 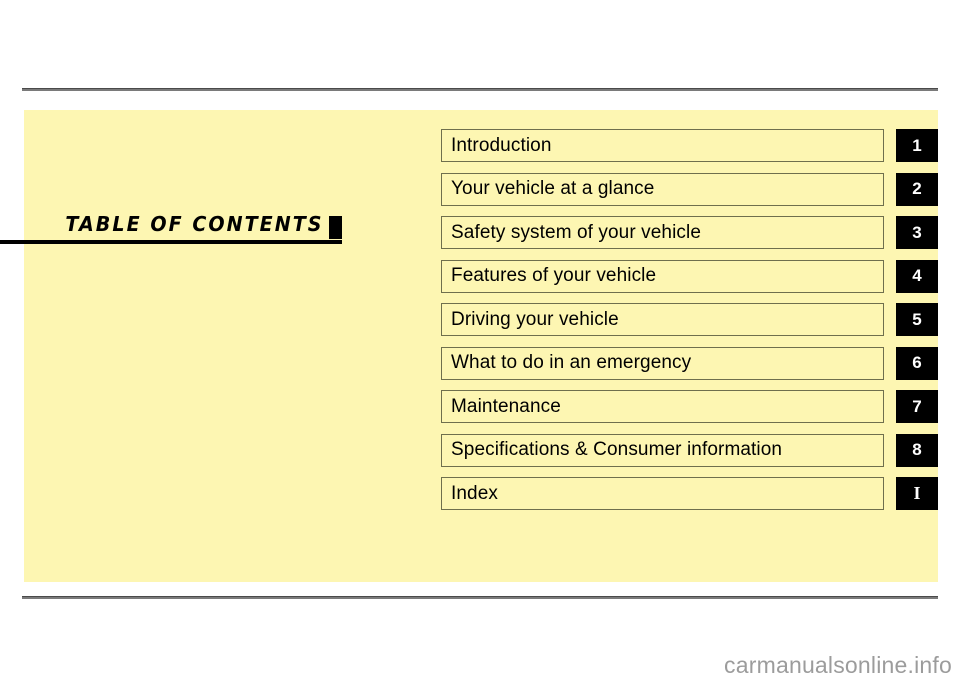 I want to click on toc-row: Maintenance 7, so click(x=689, y=406).